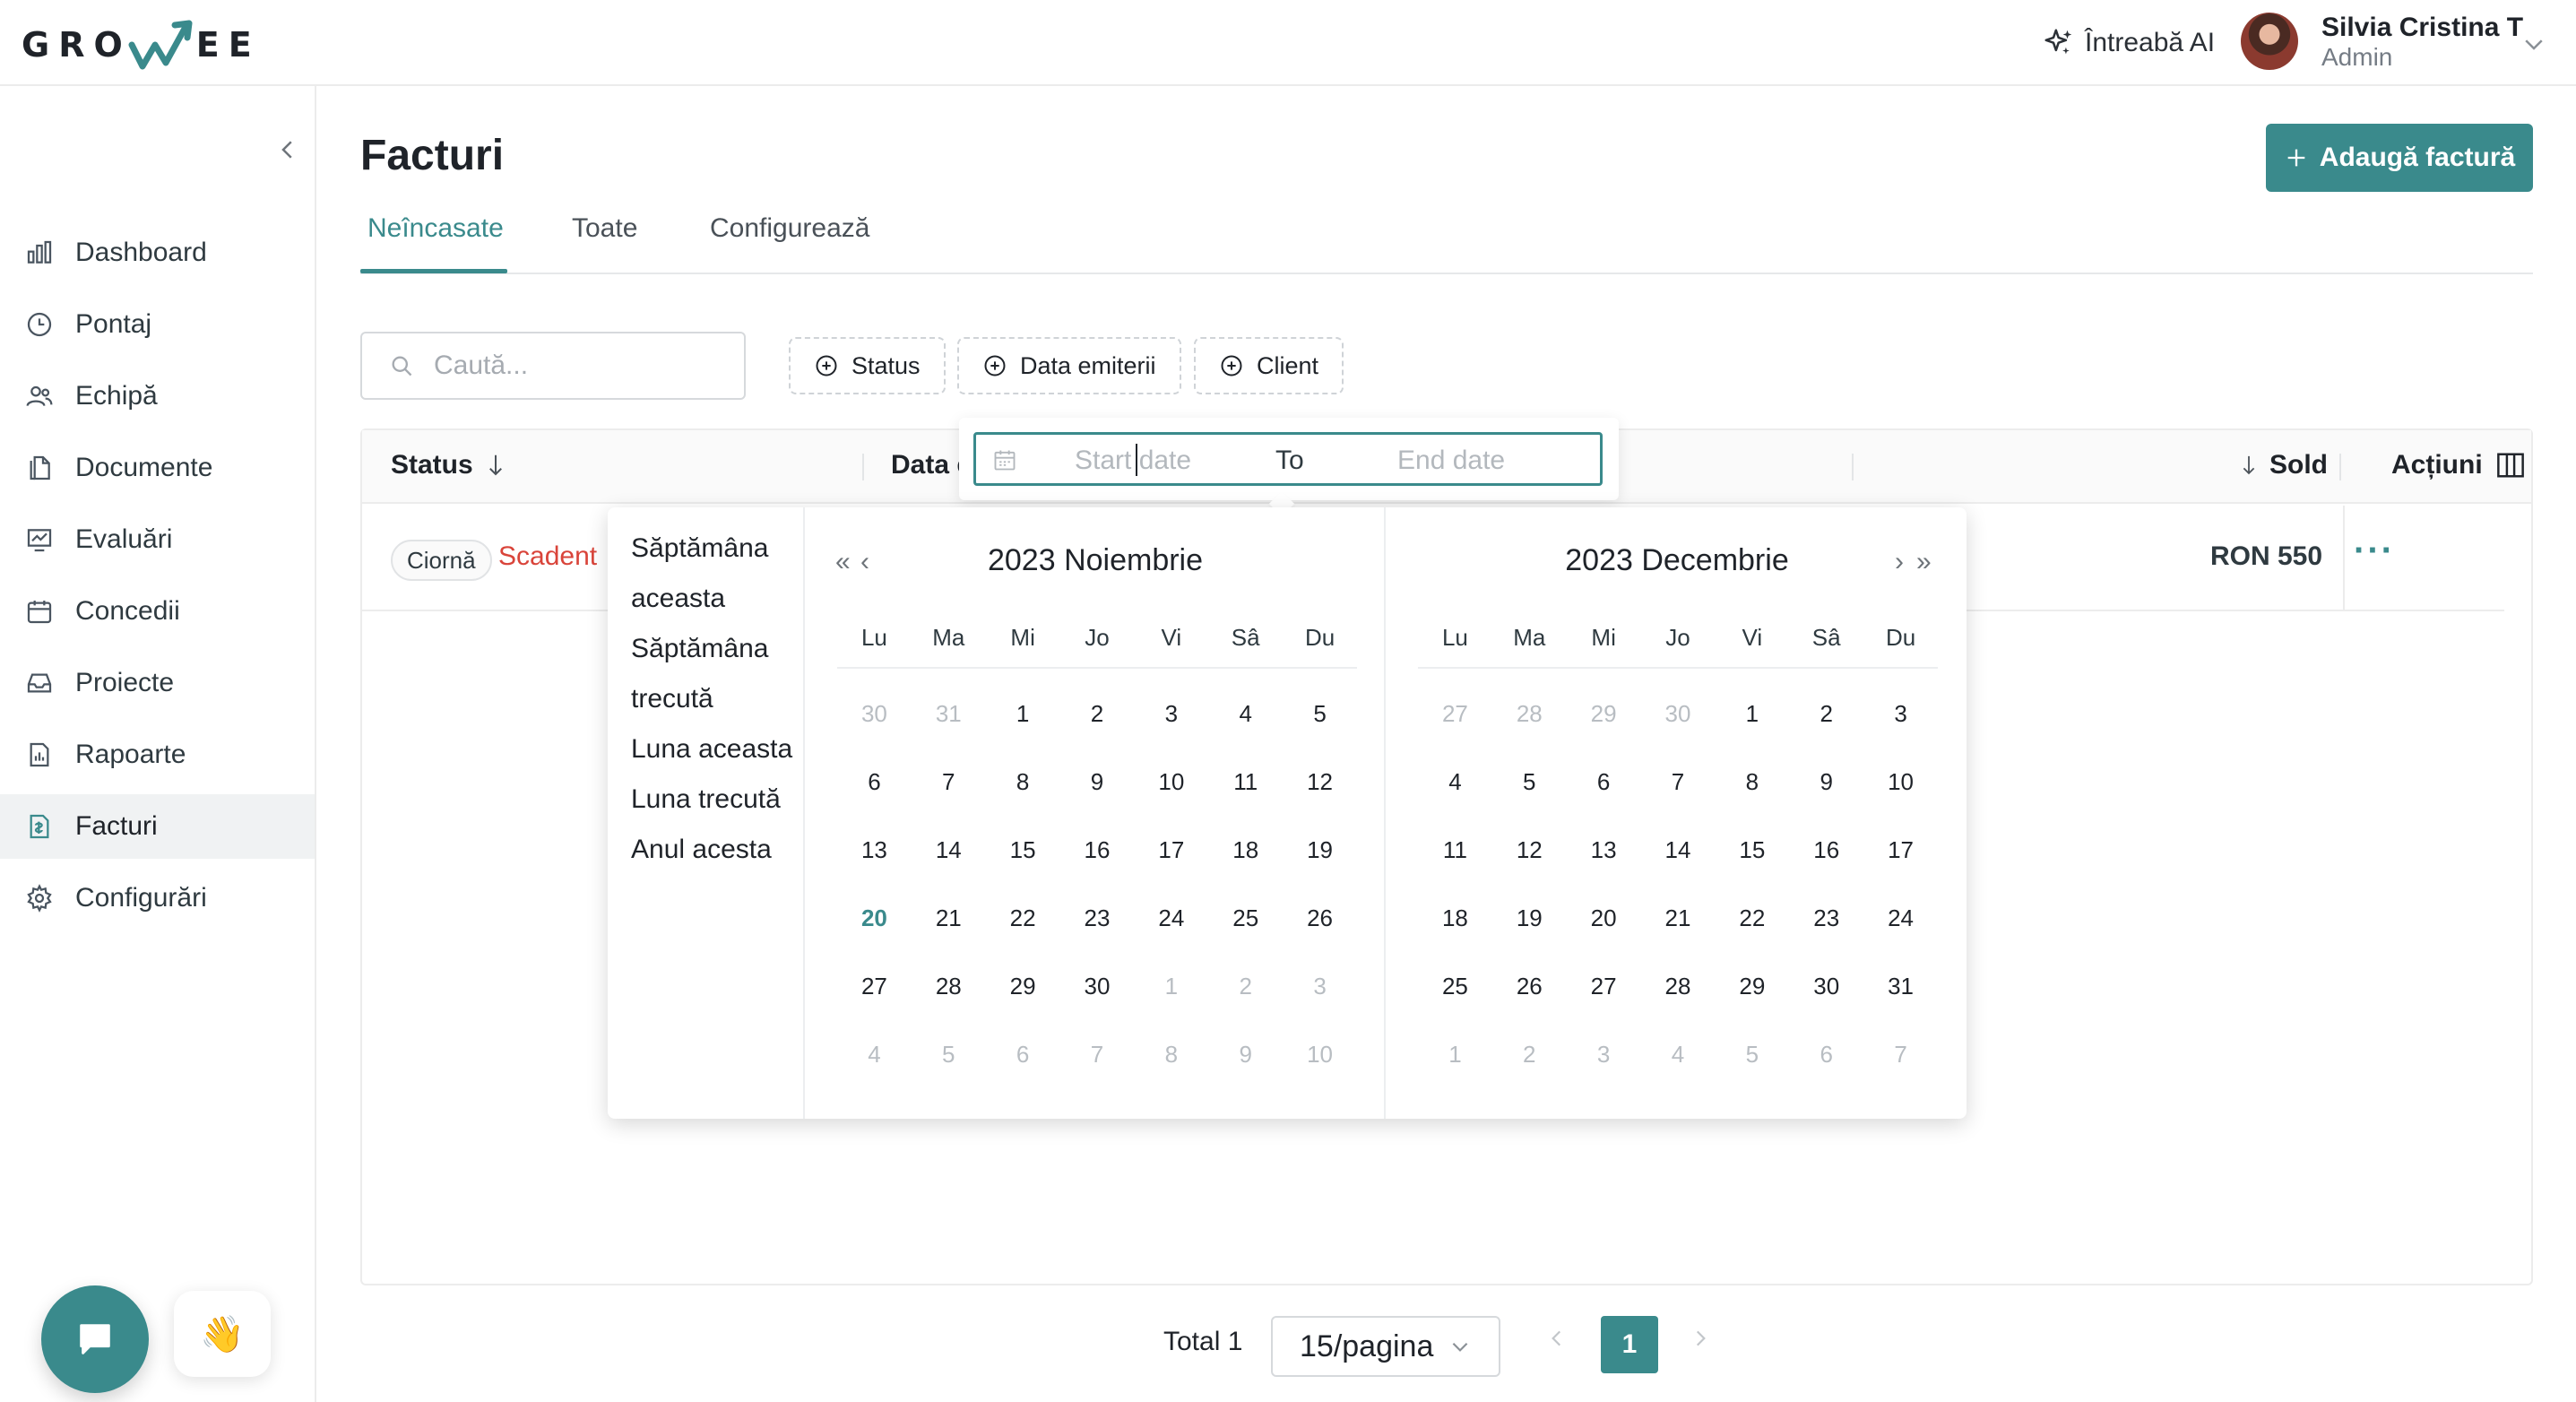 Image resolution: width=2576 pixels, height=1402 pixels. What do you see at coordinates (1320, 782) in the screenshot?
I see `calendar-day: 12` at bounding box center [1320, 782].